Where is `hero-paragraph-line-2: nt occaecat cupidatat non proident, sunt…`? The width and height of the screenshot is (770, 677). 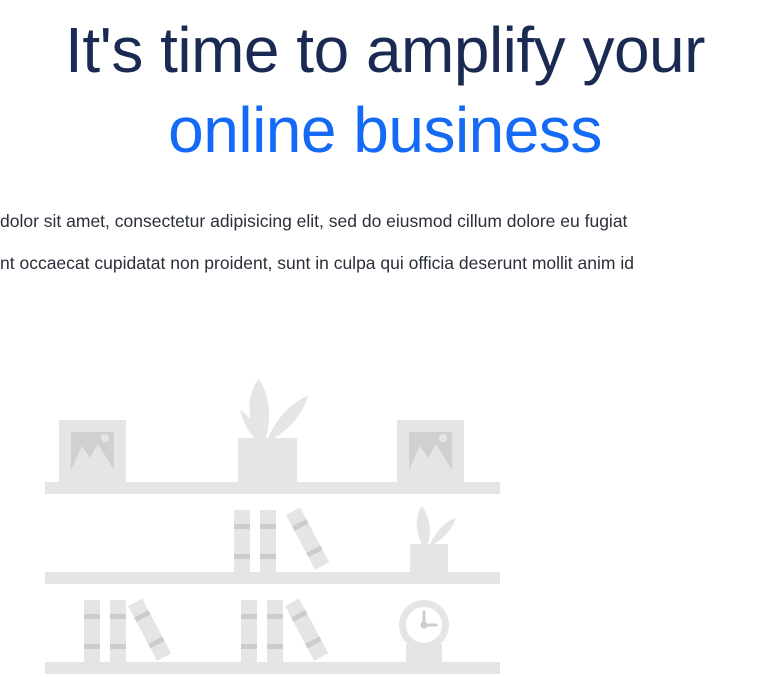 hero-paragraph-line-2: nt occaecat cupidatat non proident, sunt… is located at coordinates (317, 263).